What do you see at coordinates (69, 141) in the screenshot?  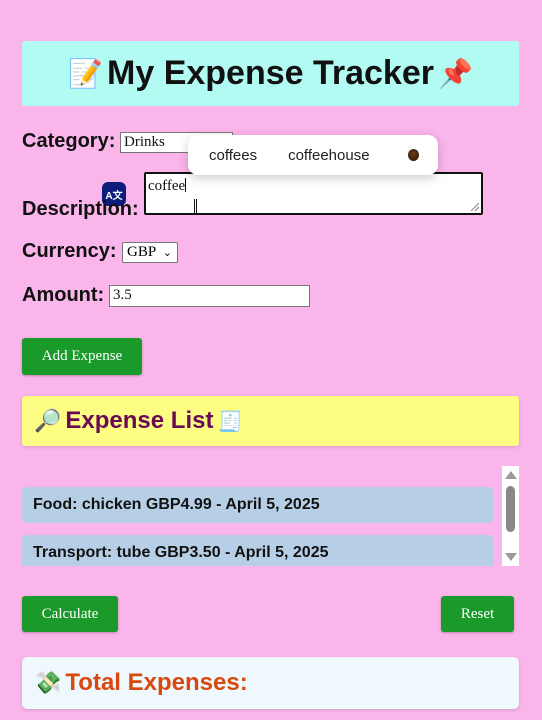 I see `category-label: Category:` at bounding box center [69, 141].